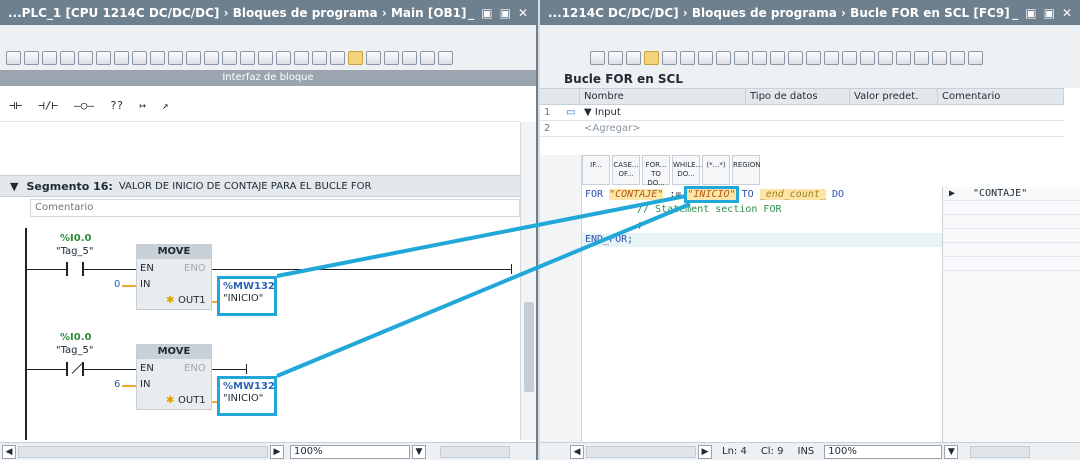 This screenshot has height=460, width=1080. What do you see at coordinates (75, 269) in the screenshot?
I see `net1-no-contact` at bounding box center [75, 269].